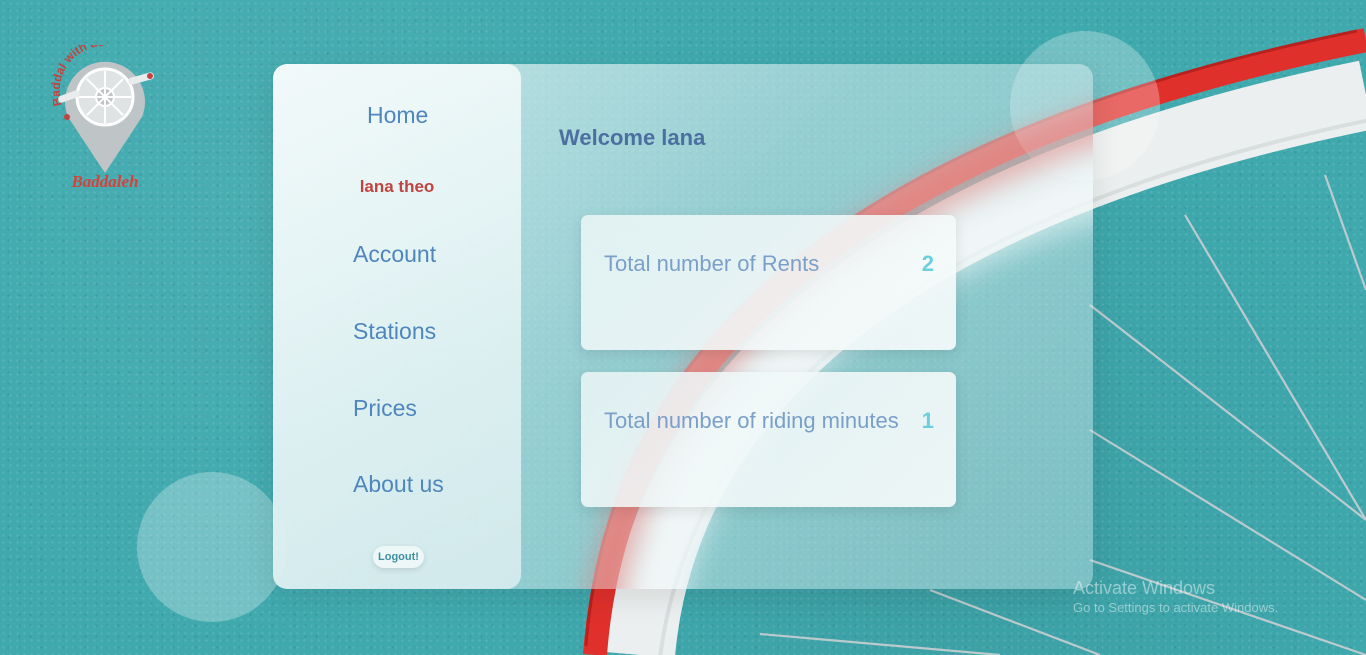 This screenshot has height=655, width=1366. What do you see at coordinates (397, 186) in the screenshot?
I see `user-name: lana theo` at bounding box center [397, 186].